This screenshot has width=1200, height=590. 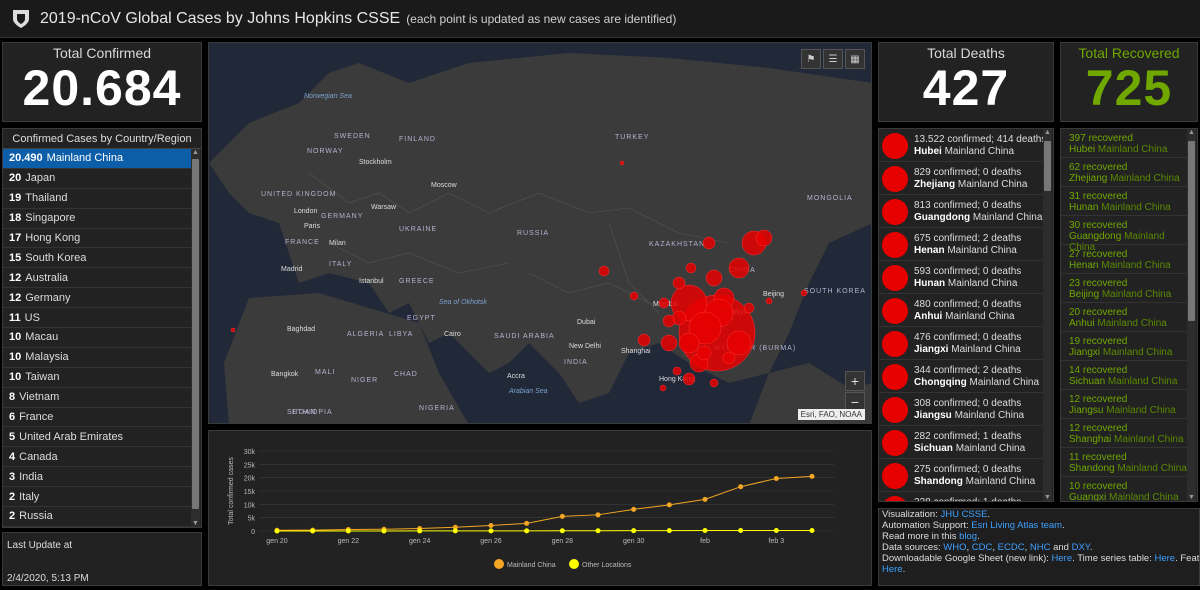 What do you see at coordinates (97, 517) in the screenshot?
I see `country-list-item: 2 Russia` at bounding box center [97, 517].